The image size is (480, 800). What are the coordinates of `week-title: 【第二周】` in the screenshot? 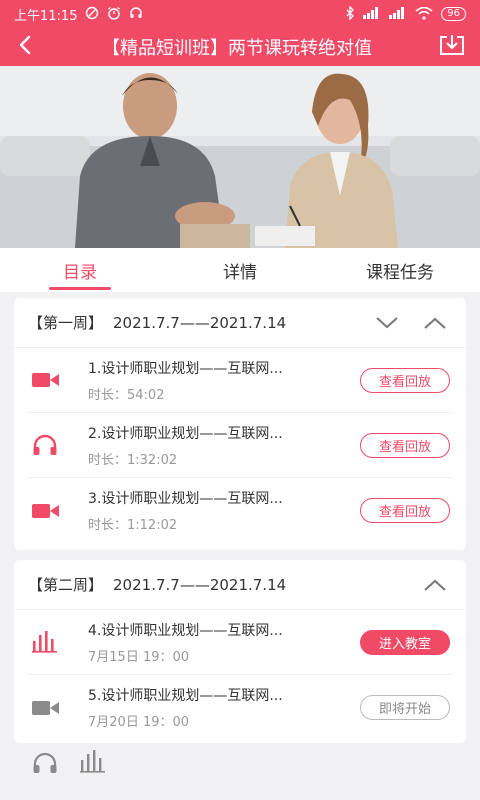 It's located at (66, 585).